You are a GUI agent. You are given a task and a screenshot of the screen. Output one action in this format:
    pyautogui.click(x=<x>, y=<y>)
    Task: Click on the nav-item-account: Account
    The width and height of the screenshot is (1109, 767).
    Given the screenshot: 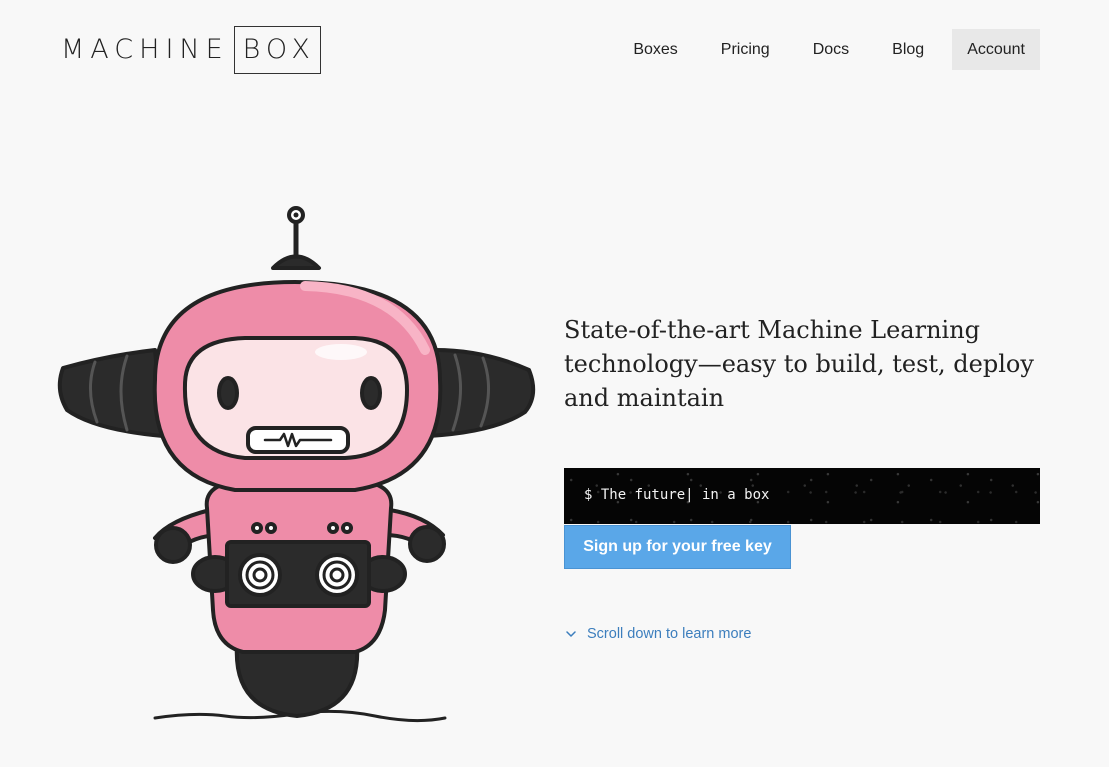 What is the action you would take?
    pyautogui.click(x=996, y=49)
    